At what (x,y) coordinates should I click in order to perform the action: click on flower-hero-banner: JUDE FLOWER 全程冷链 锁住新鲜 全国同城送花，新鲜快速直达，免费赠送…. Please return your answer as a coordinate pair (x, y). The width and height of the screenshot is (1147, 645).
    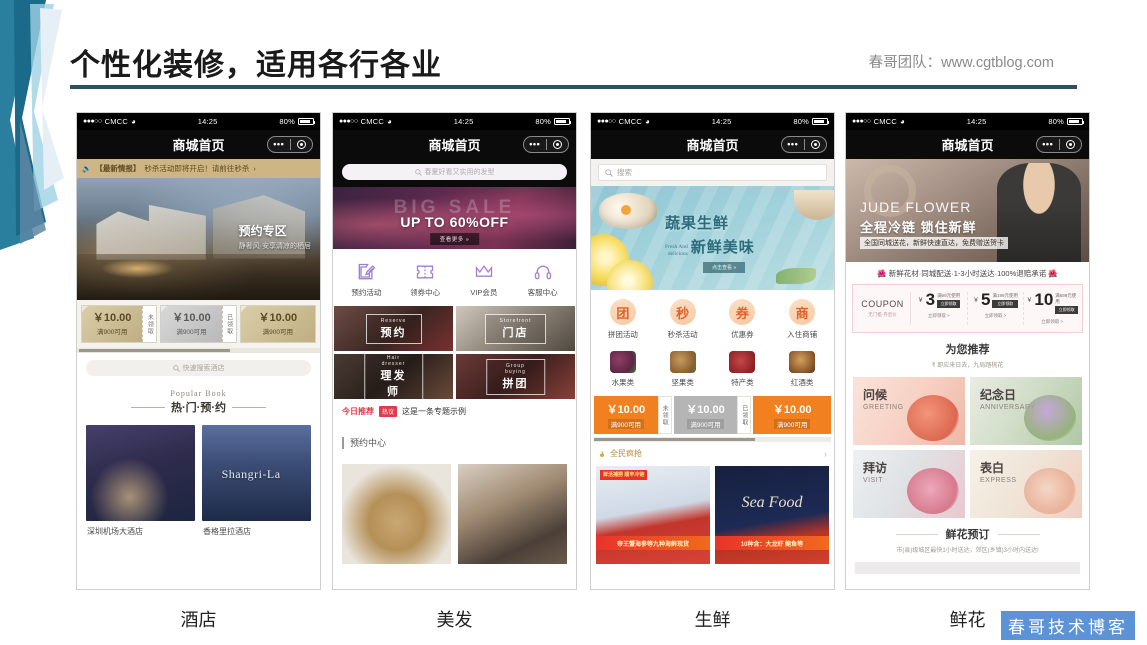
    Looking at the image, I should click on (967, 210).